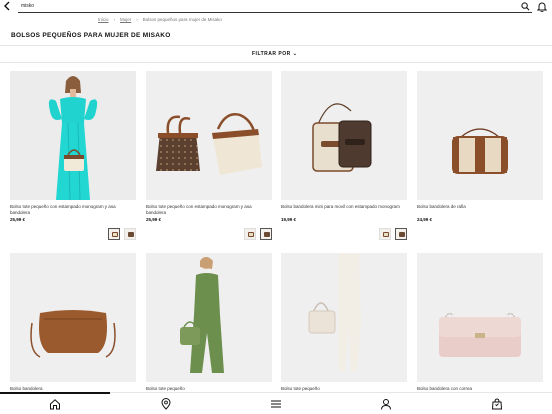 The height and width of the screenshot is (414, 552). I want to click on product-card: Bolso bandolera de rafia 24,99 €, so click(480, 147).